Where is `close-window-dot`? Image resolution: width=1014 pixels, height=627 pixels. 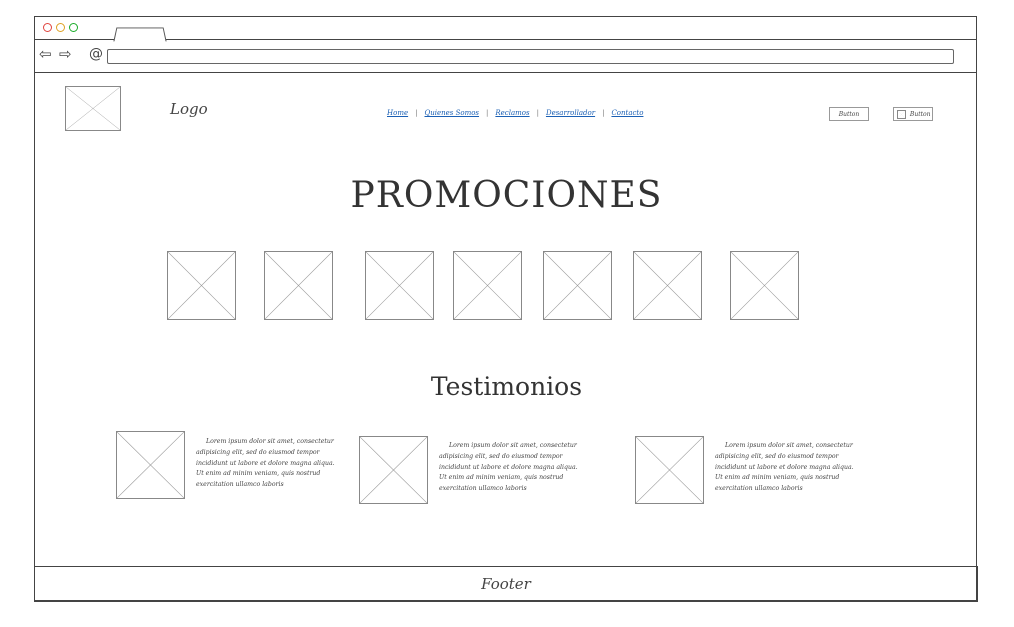
close-window-dot is located at coordinates (47, 27).